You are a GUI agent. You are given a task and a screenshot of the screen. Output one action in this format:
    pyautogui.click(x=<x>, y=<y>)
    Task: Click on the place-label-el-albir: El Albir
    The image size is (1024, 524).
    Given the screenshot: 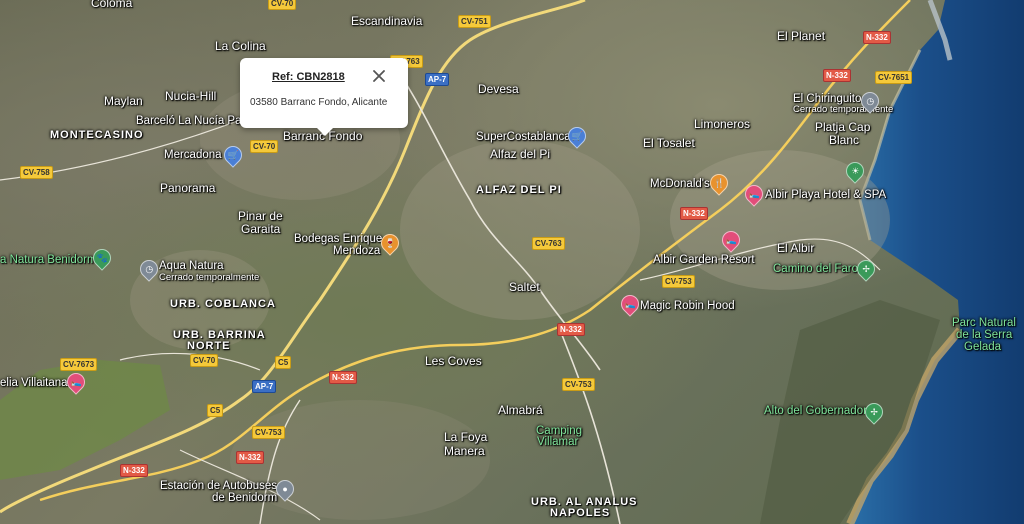 What is the action you would take?
    pyautogui.click(x=796, y=248)
    